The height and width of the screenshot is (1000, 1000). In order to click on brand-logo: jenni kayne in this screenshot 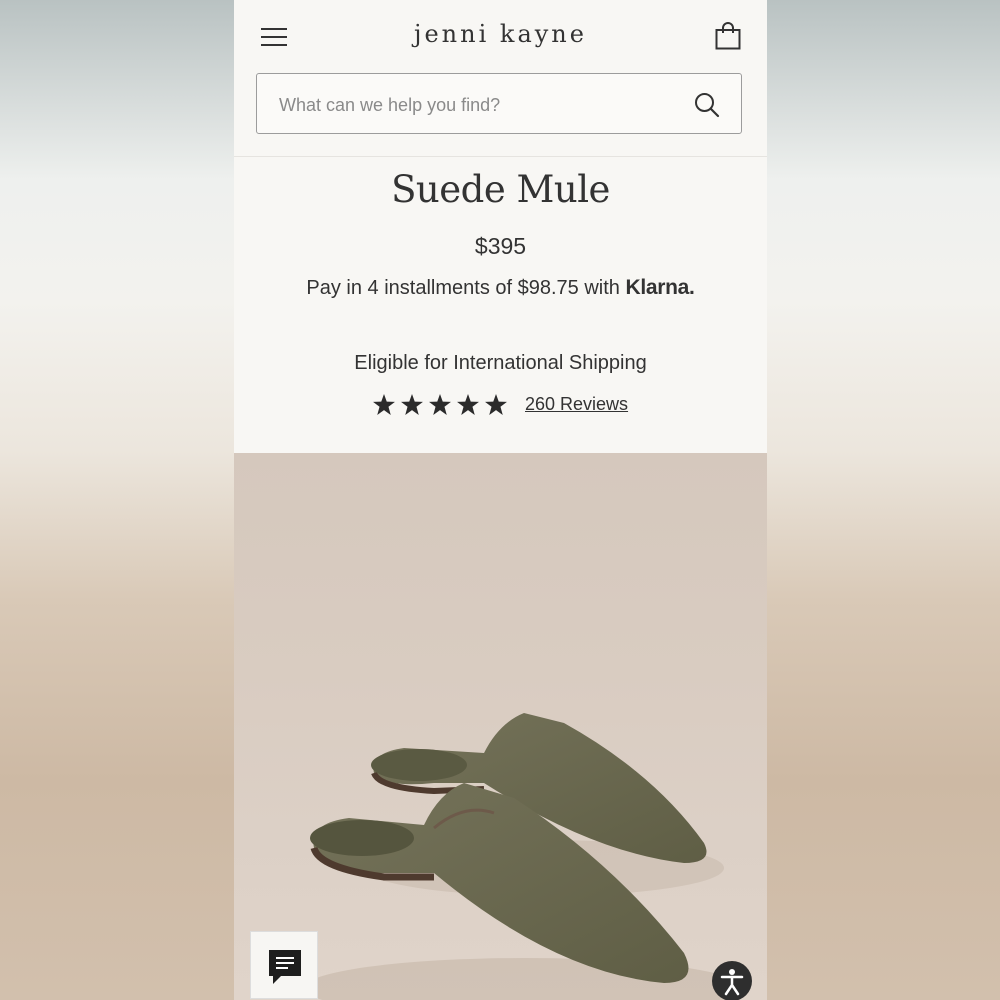, I will do `click(500, 34)`.